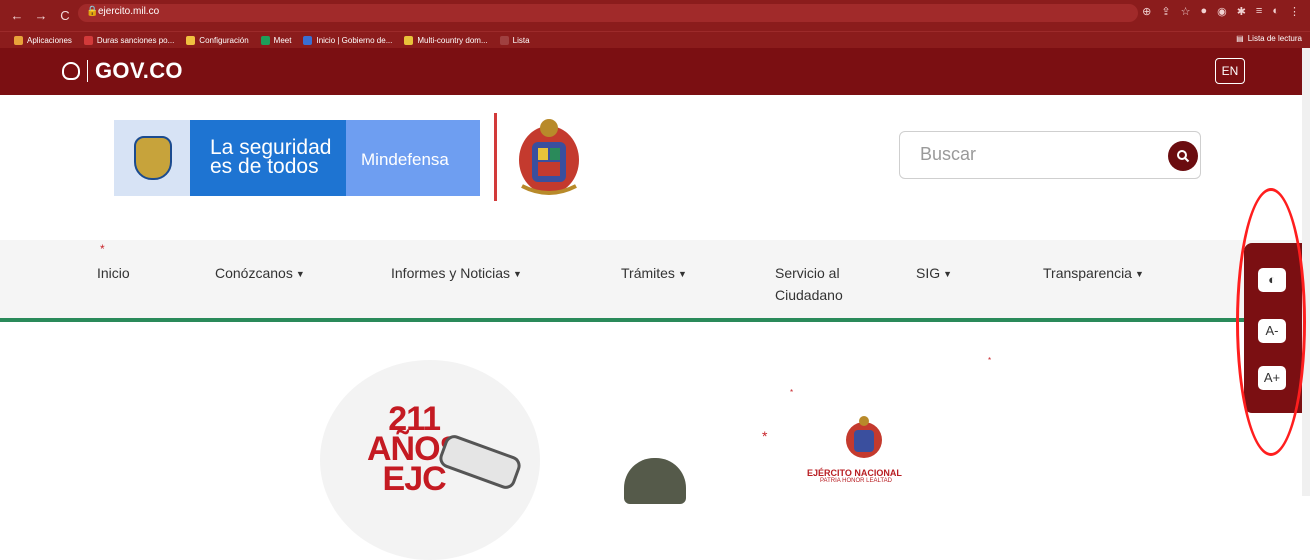  Describe the element at coordinates (651, 71) in the screenshot. I see `gov-bar: GOV.CO` at that location.